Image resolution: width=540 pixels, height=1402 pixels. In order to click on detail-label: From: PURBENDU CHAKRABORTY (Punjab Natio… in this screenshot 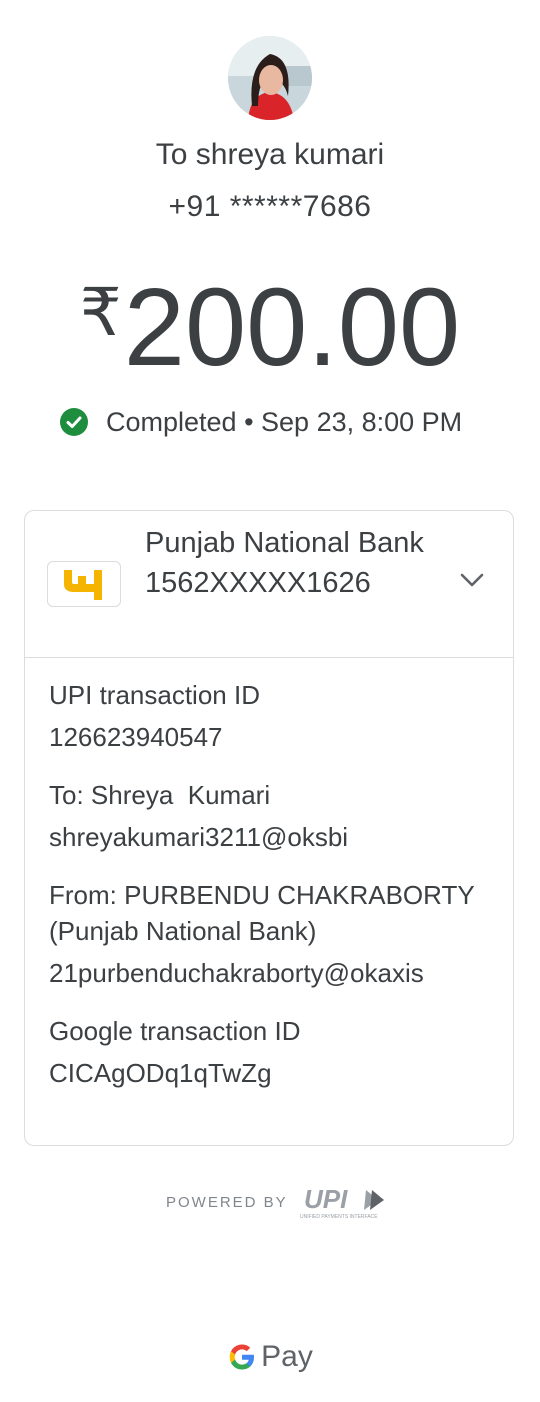, I will do `click(262, 913)`.